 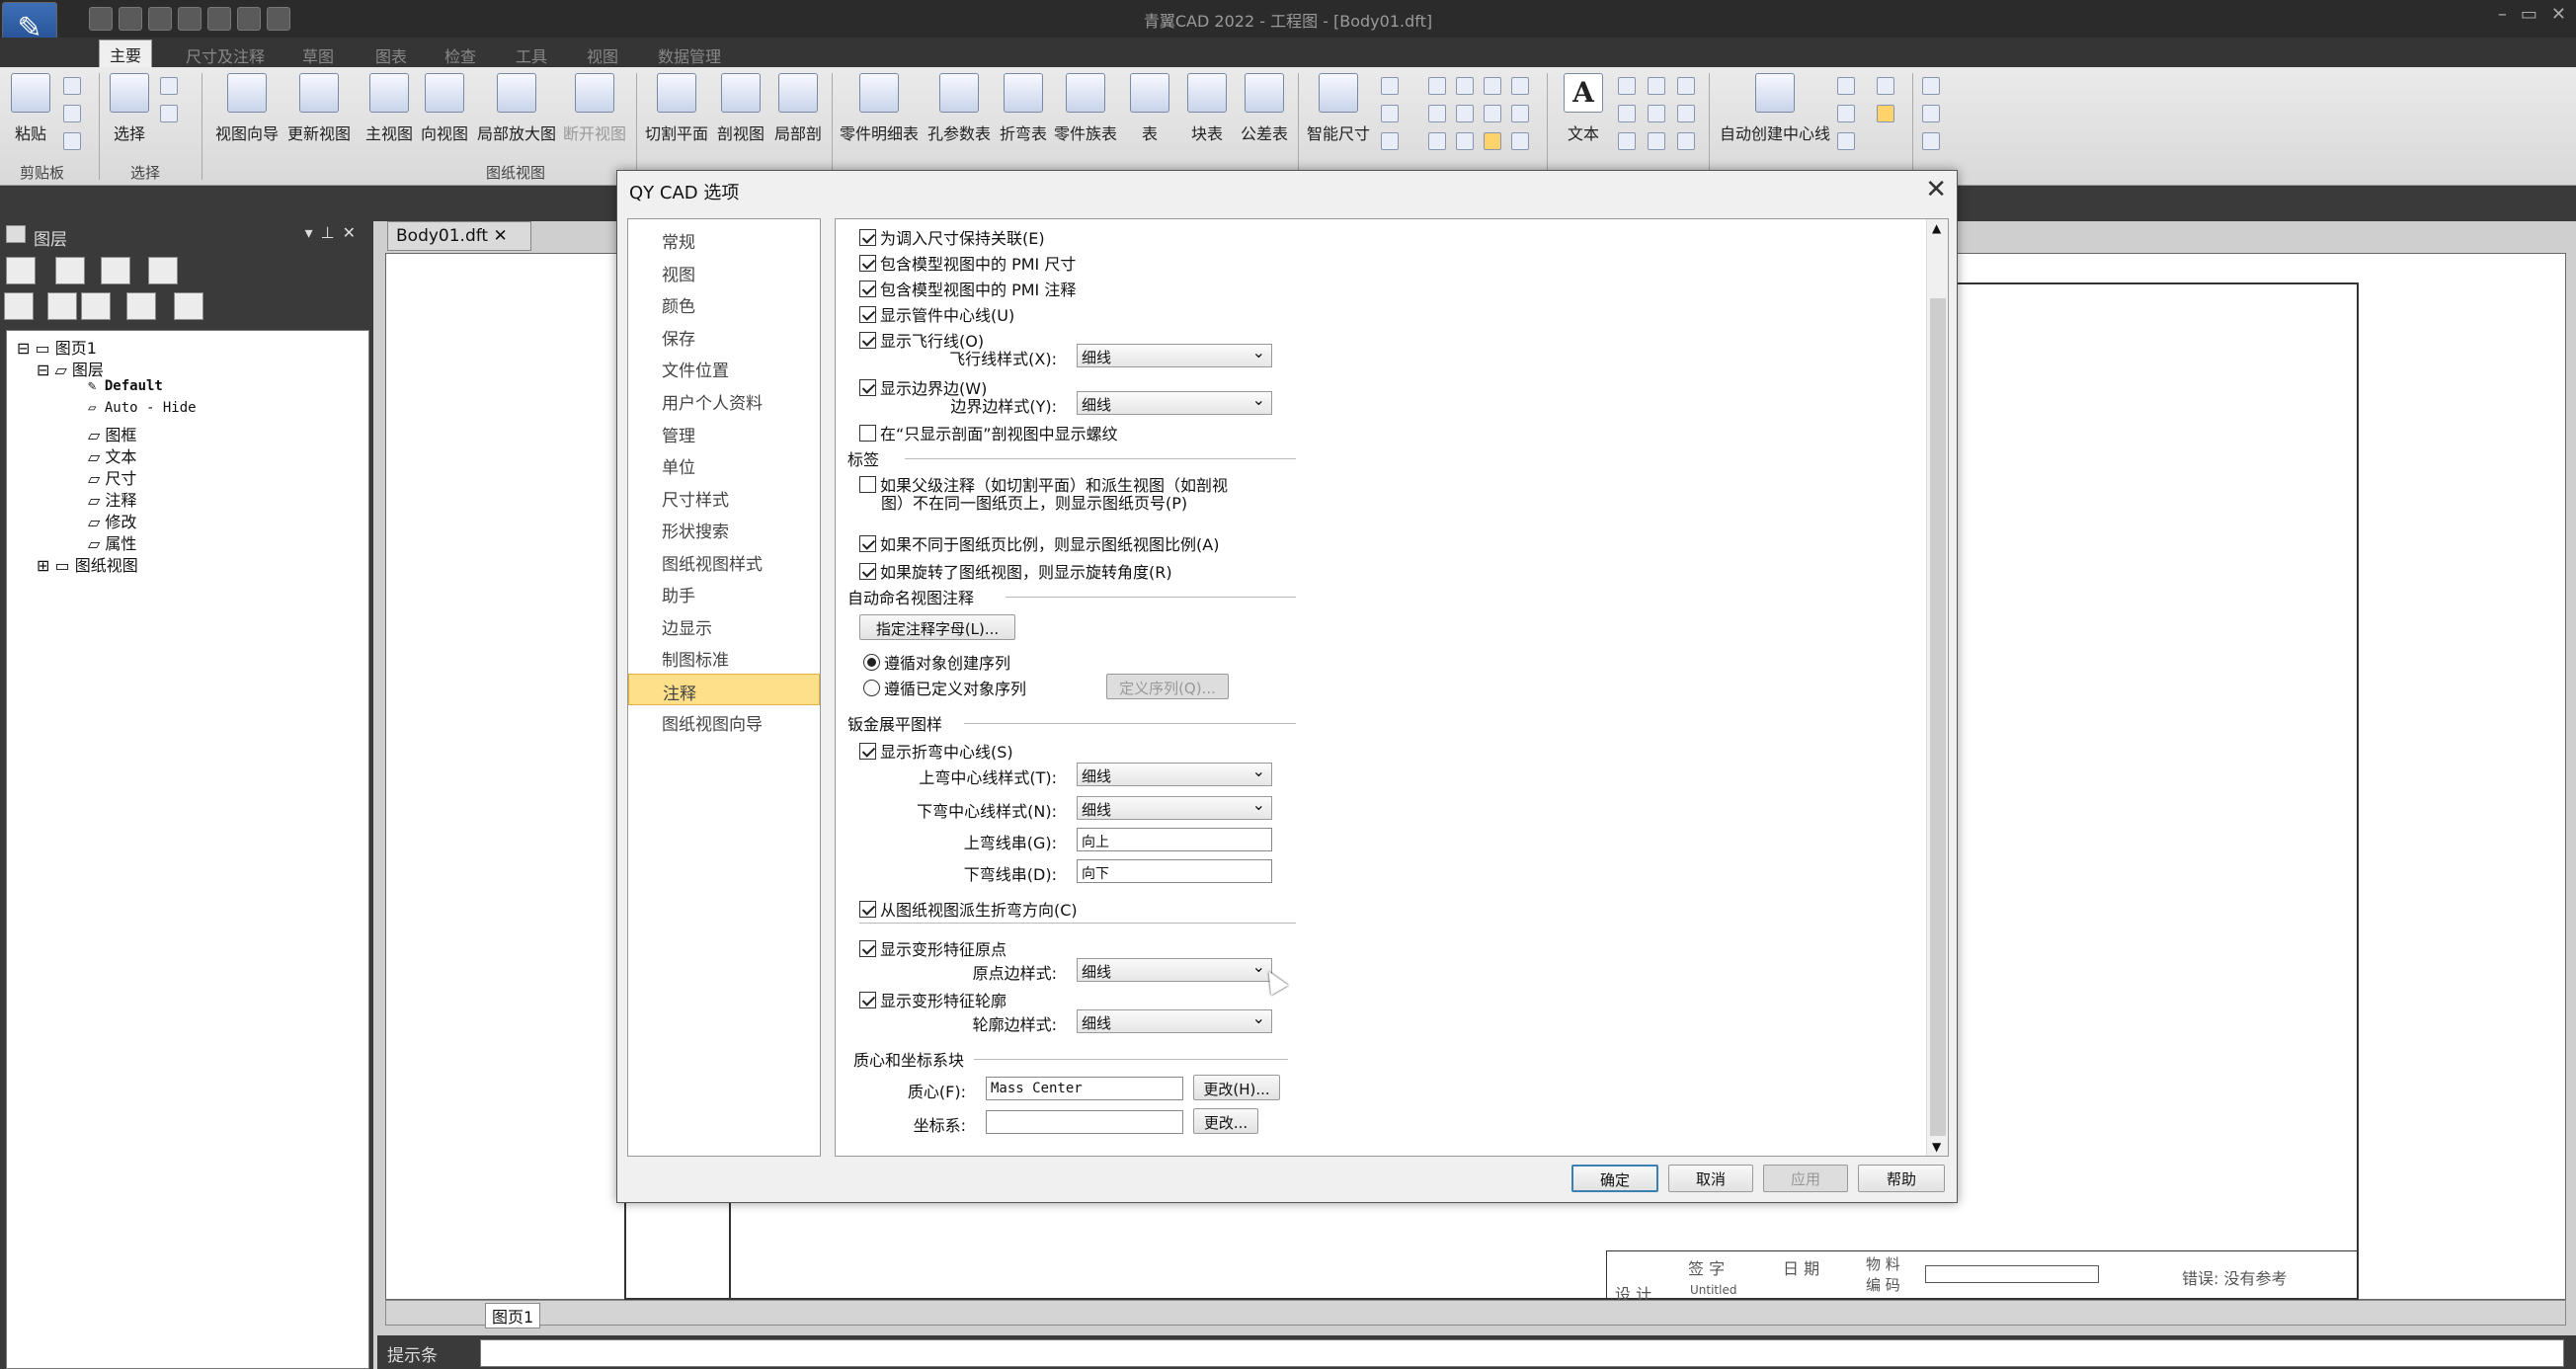 I want to click on centerline-icon, so click(x=1846, y=86).